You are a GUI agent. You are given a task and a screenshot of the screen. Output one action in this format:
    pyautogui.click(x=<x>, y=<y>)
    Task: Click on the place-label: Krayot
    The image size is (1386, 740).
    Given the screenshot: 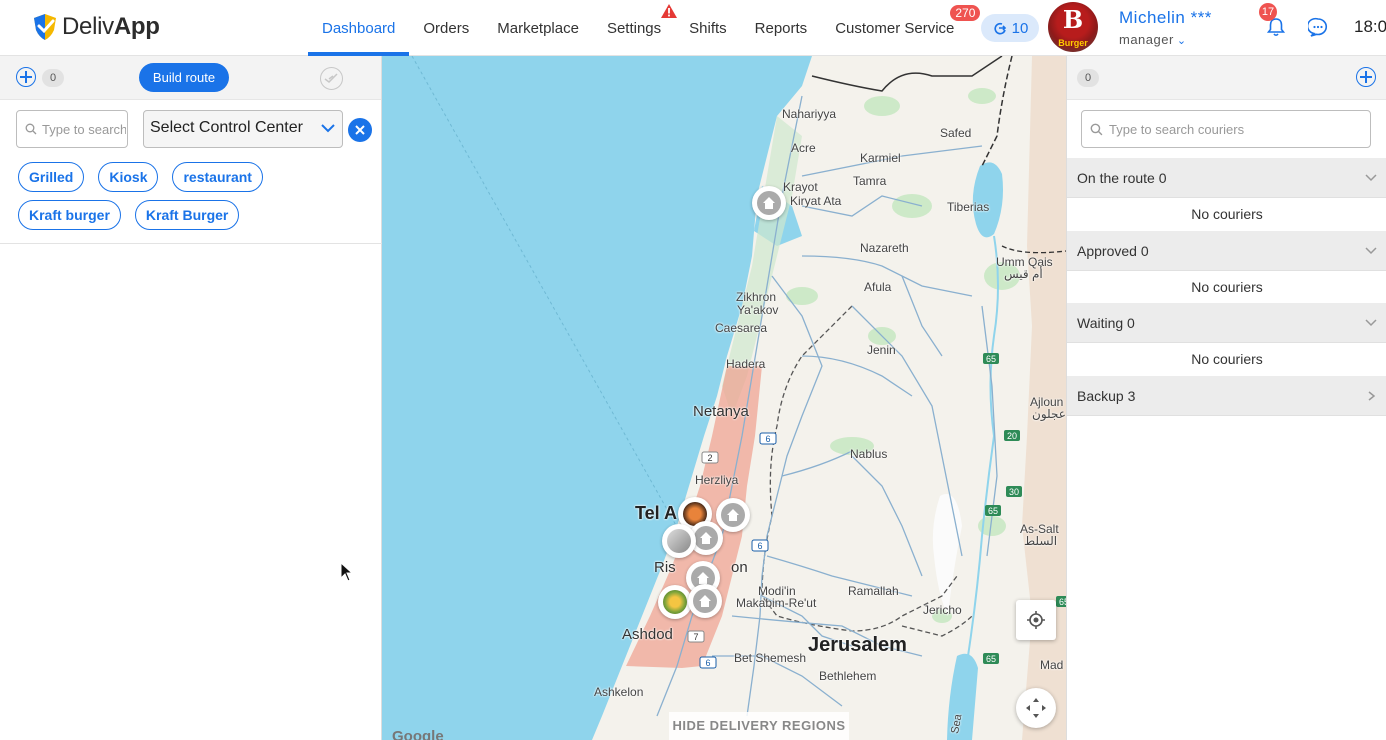 What is the action you would take?
    pyautogui.click(x=800, y=187)
    